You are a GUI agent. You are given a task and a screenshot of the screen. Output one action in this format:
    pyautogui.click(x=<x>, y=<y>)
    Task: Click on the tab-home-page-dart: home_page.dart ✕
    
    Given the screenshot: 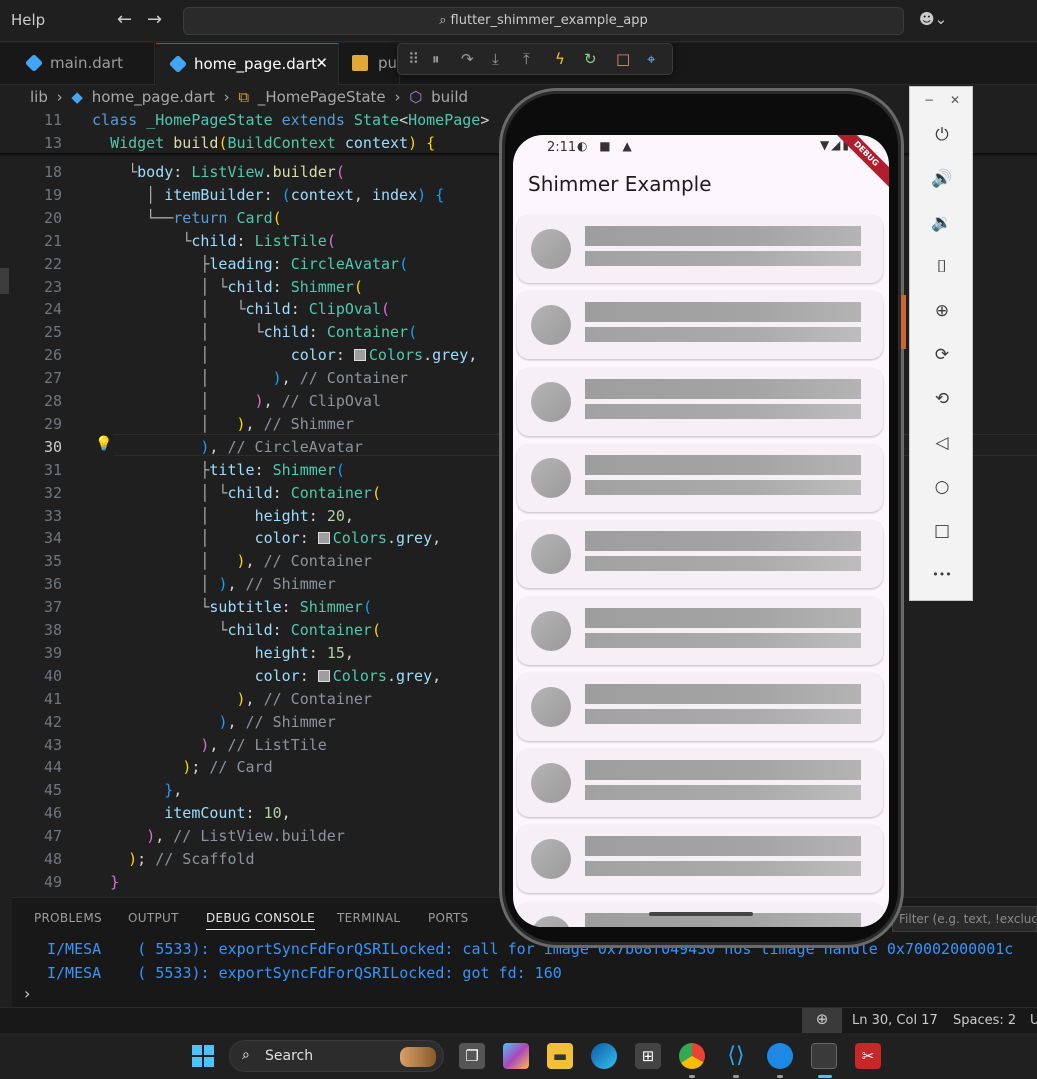 What is the action you would take?
    pyautogui.click(x=247, y=64)
    